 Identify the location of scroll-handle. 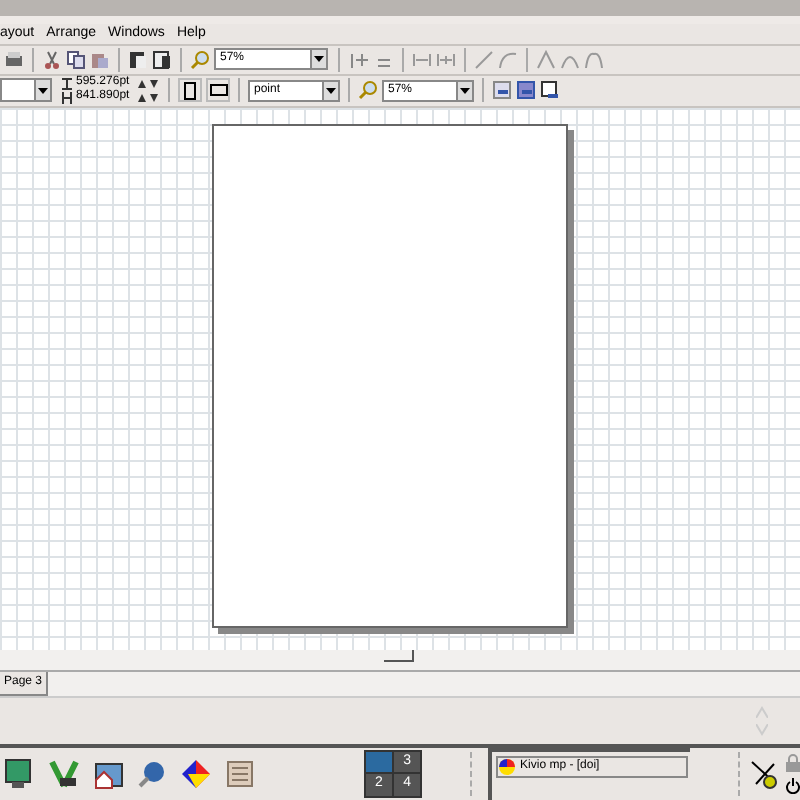
(398, 656).